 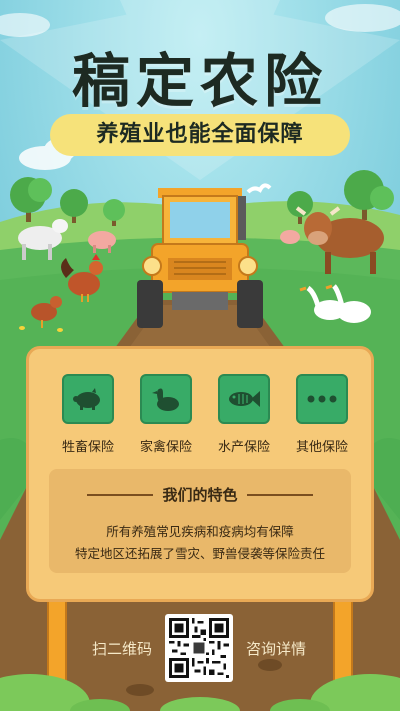 I want to click on page-subtitle: 养殖业也能全面保障, so click(x=200, y=135).